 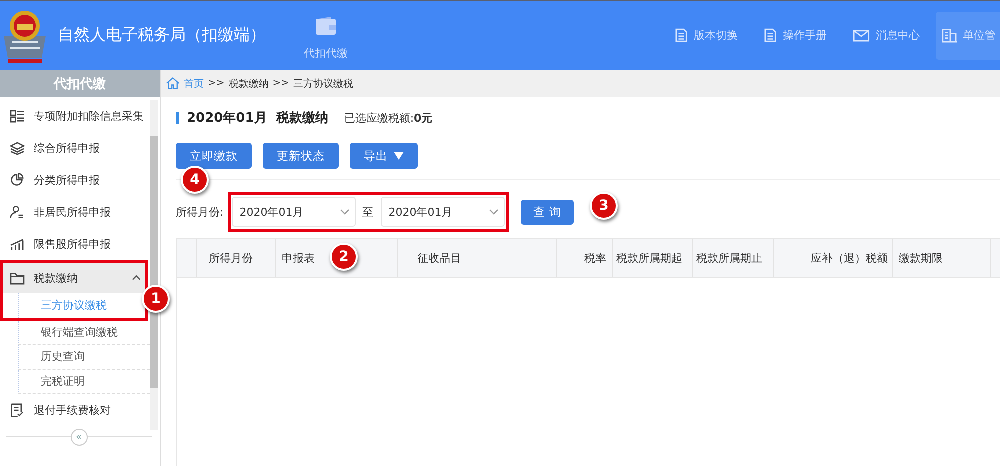 What do you see at coordinates (301, 156) in the screenshot?
I see `action-button: 更新状态` at bounding box center [301, 156].